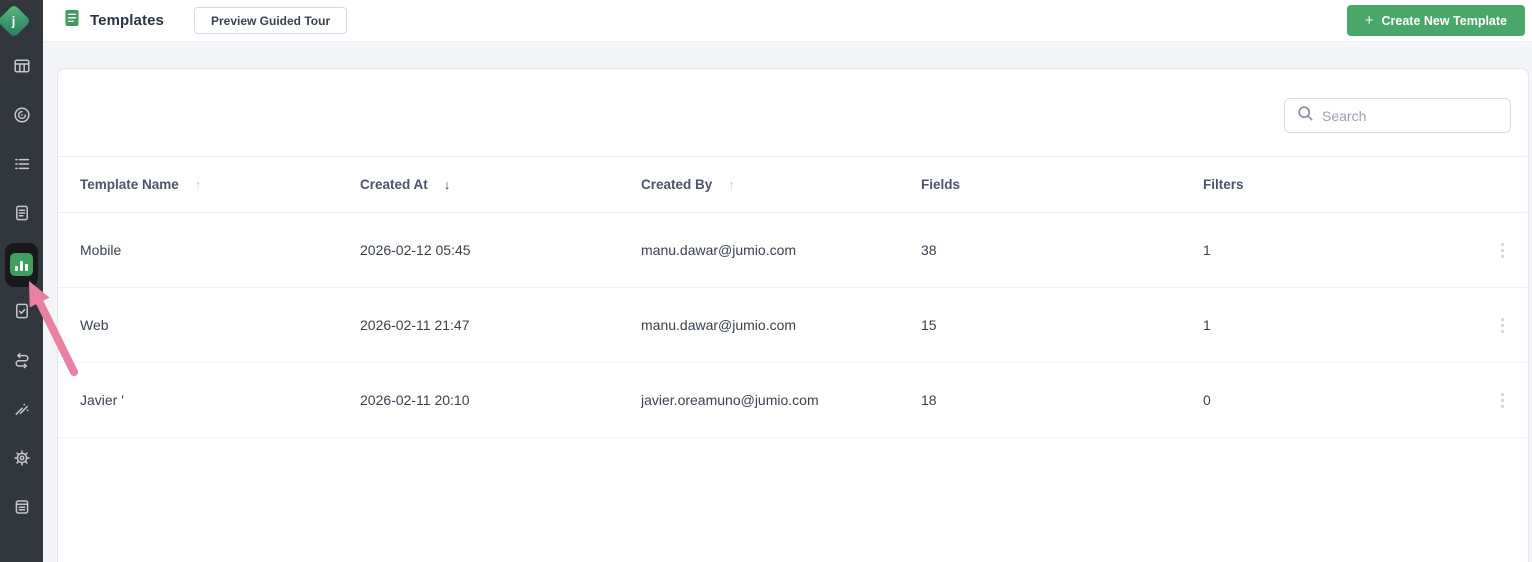 The height and width of the screenshot is (562, 1532). I want to click on table-columns-icon, so click(22, 68).